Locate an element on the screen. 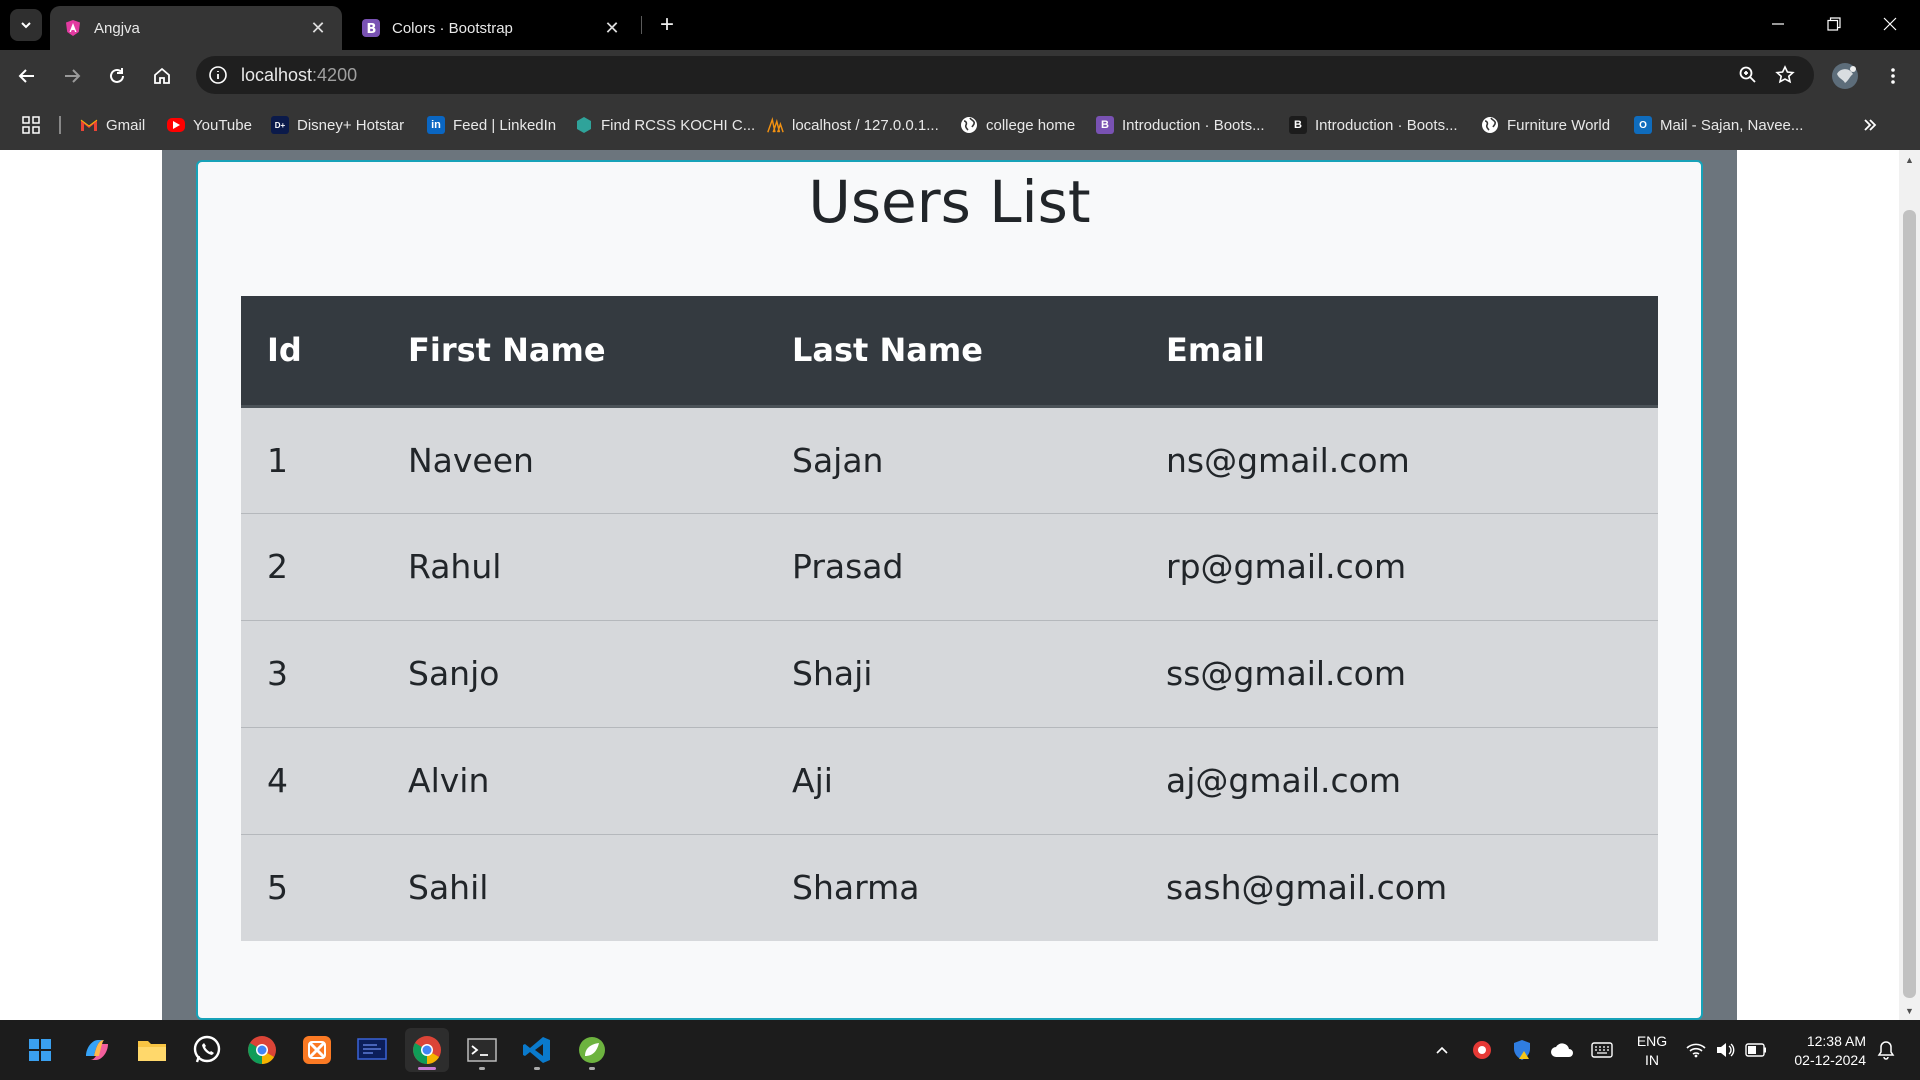 The width and height of the screenshot is (1920, 1080). apps-button is located at coordinates (31, 125).